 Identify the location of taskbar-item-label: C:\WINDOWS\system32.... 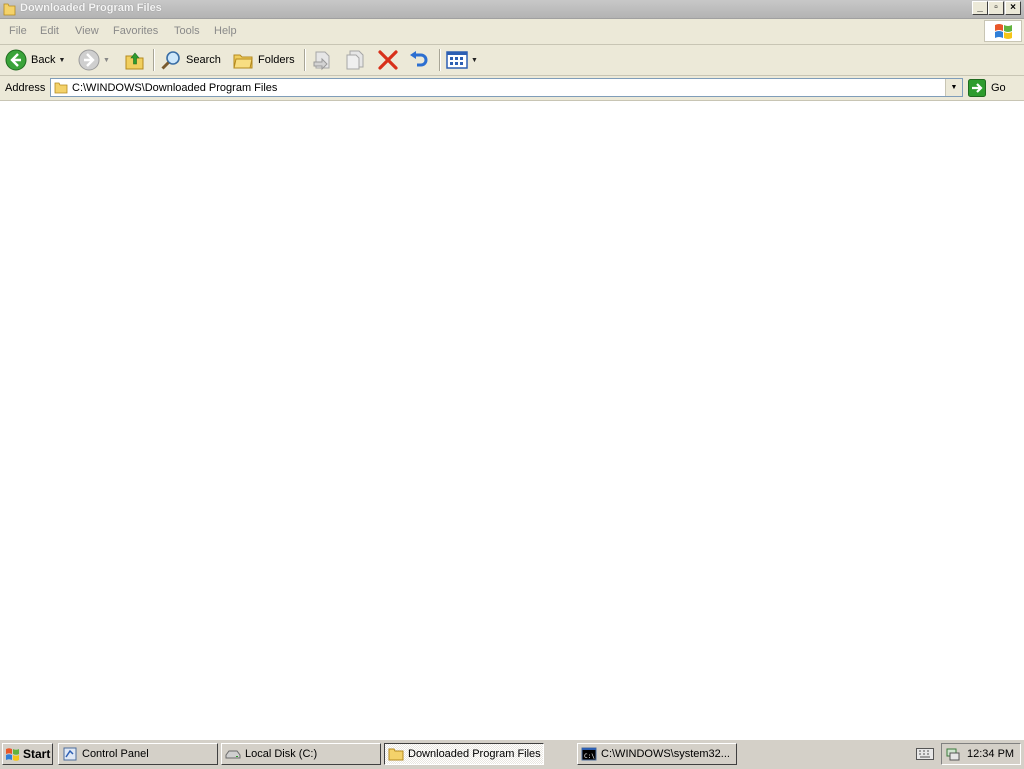
(665, 754).